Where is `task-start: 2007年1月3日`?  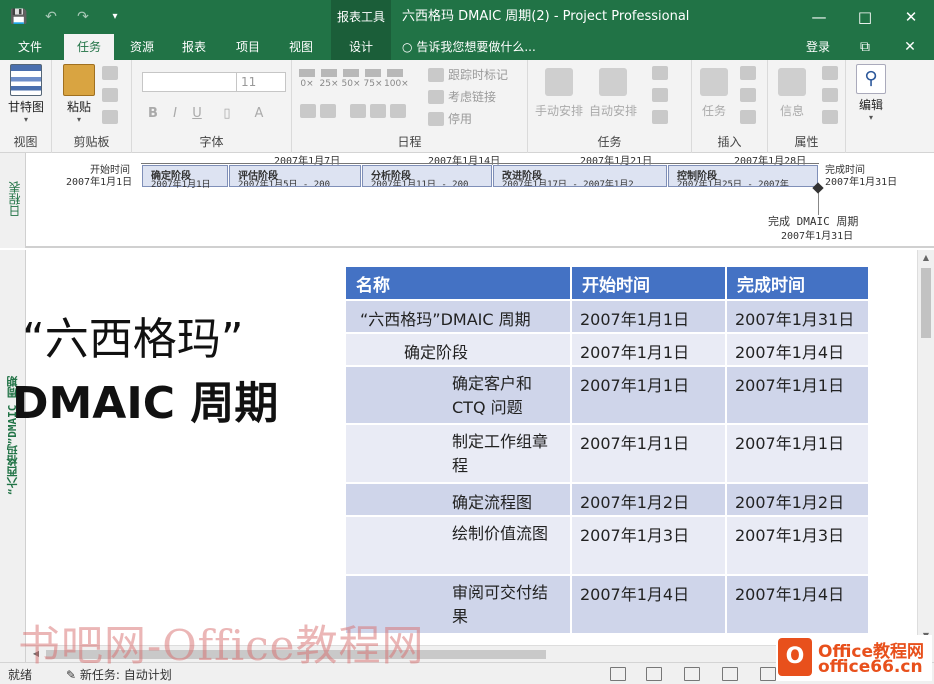 task-start: 2007年1月3日 is located at coordinates (648, 545).